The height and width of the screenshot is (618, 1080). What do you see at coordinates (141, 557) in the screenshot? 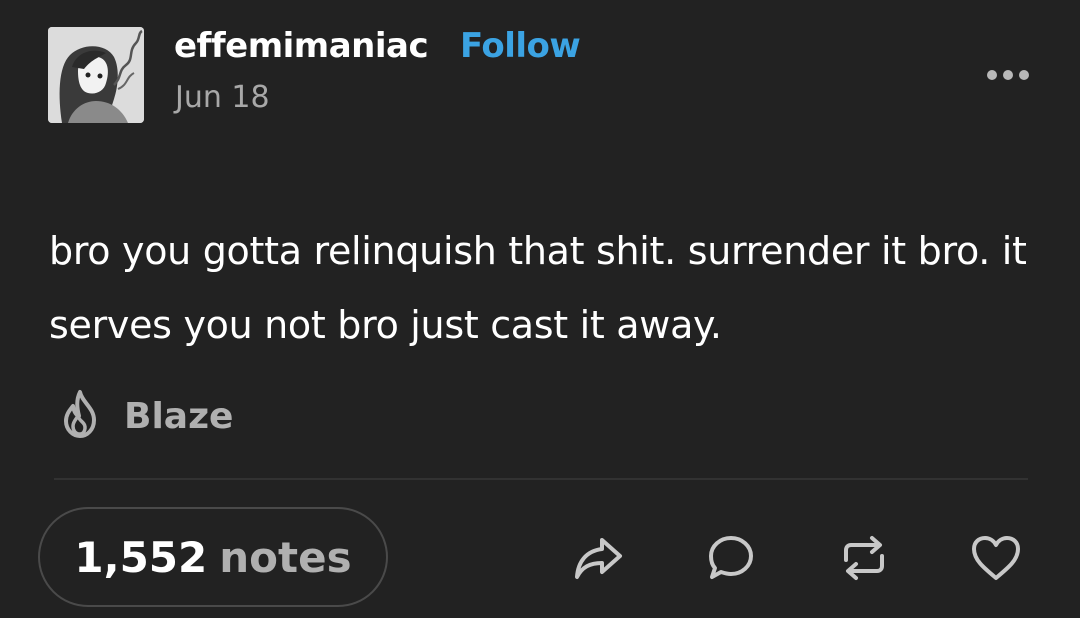
I see `notes-count: 1,552` at bounding box center [141, 557].